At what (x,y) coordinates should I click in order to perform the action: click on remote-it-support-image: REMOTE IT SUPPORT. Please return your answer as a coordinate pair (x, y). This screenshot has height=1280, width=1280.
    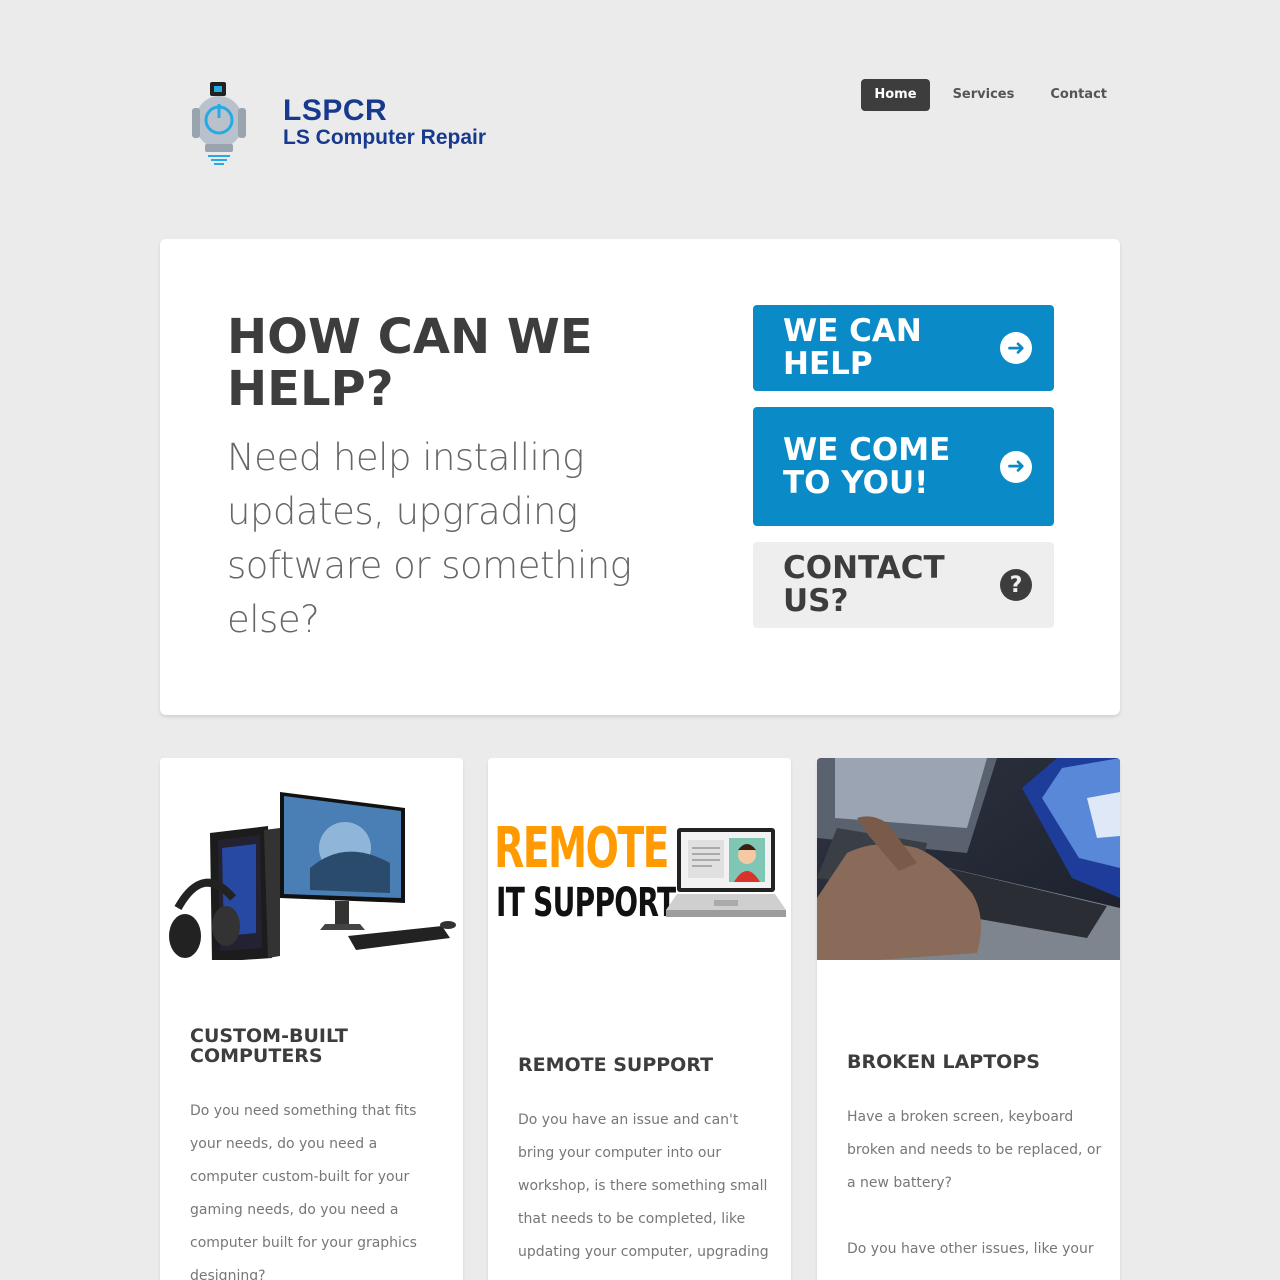
    Looking at the image, I should click on (639, 859).